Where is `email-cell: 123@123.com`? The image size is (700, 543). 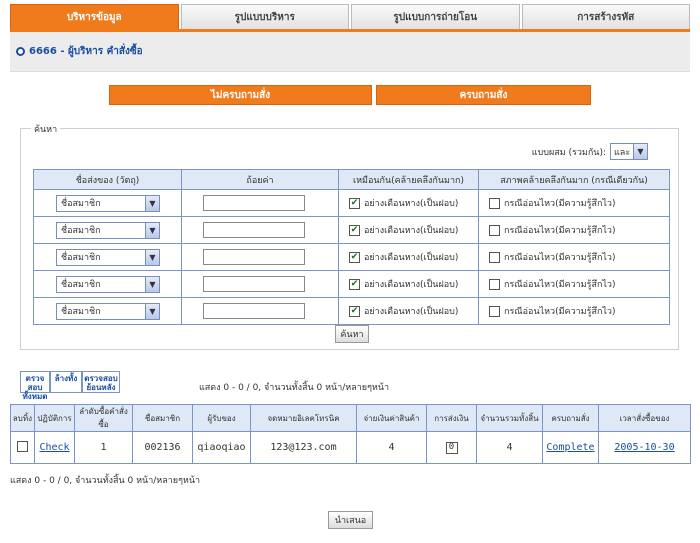 email-cell: 123@123.com is located at coordinates (303, 447).